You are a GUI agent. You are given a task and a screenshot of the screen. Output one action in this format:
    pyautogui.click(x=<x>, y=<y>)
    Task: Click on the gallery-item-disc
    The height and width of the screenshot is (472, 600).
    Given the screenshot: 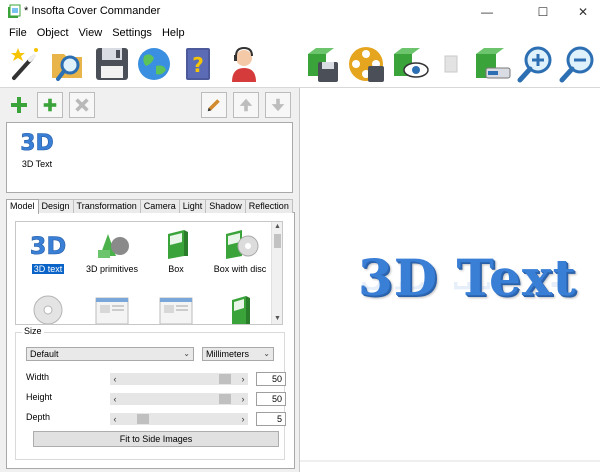 What is the action you would take?
    pyautogui.click(x=48, y=308)
    